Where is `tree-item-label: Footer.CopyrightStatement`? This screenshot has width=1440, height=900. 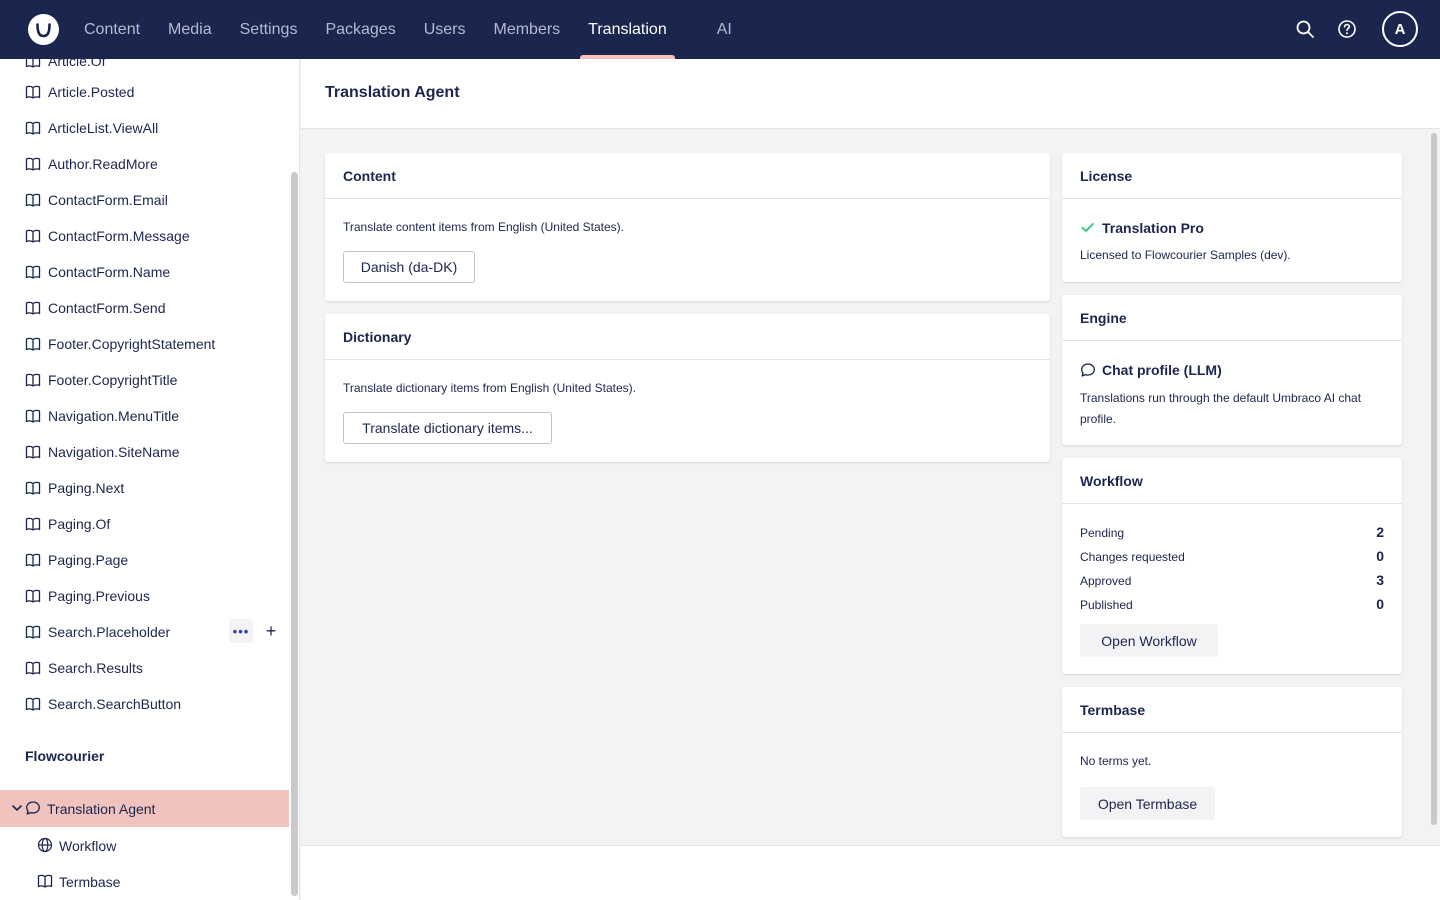
tree-item-label: Footer.CopyrightStatement is located at coordinates (132, 344).